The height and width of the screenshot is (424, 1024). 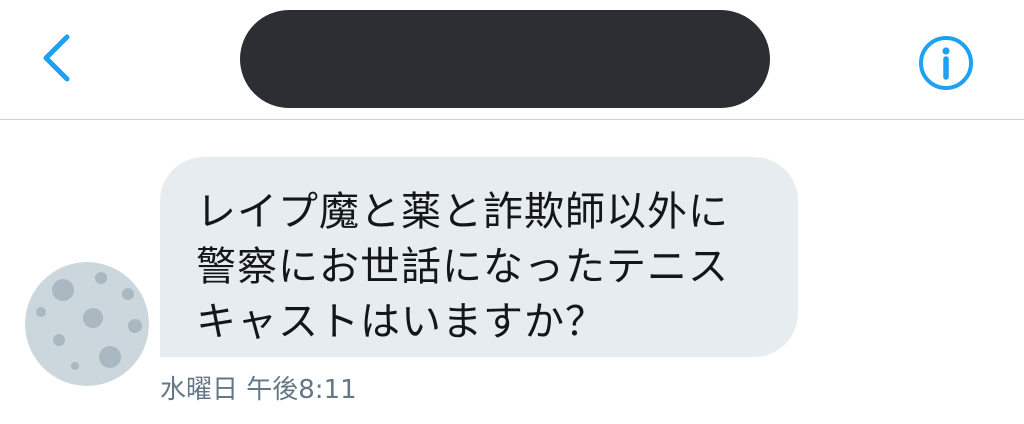 What do you see at coordinates (258, 390) in the screenshot?
I see `message-timestamp: 水曜日 午後8:11` at bounding box center [258, 390].